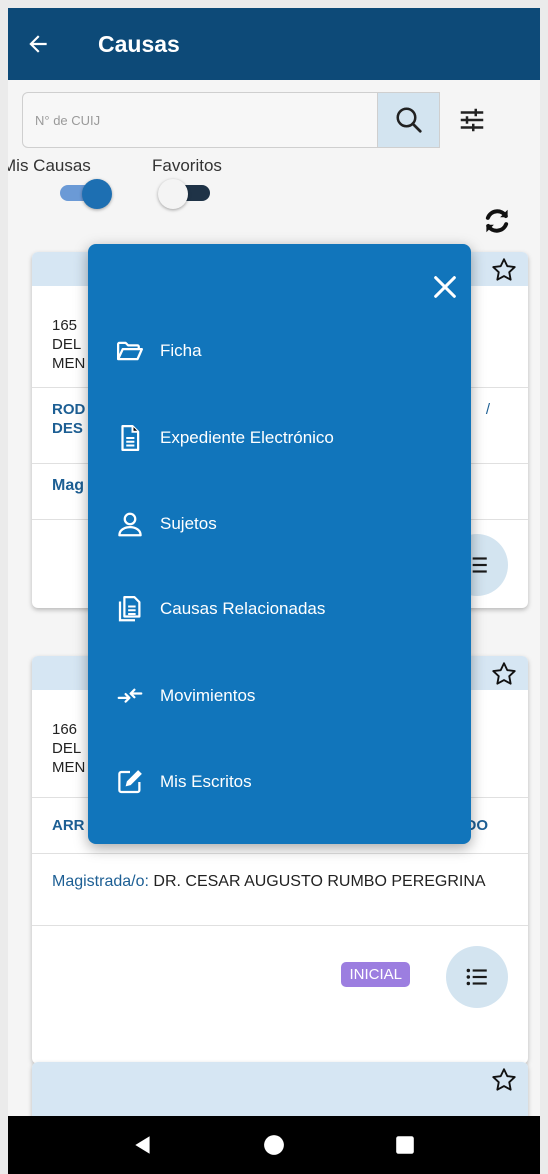  I want to click on person-icon, so click(130, 524).